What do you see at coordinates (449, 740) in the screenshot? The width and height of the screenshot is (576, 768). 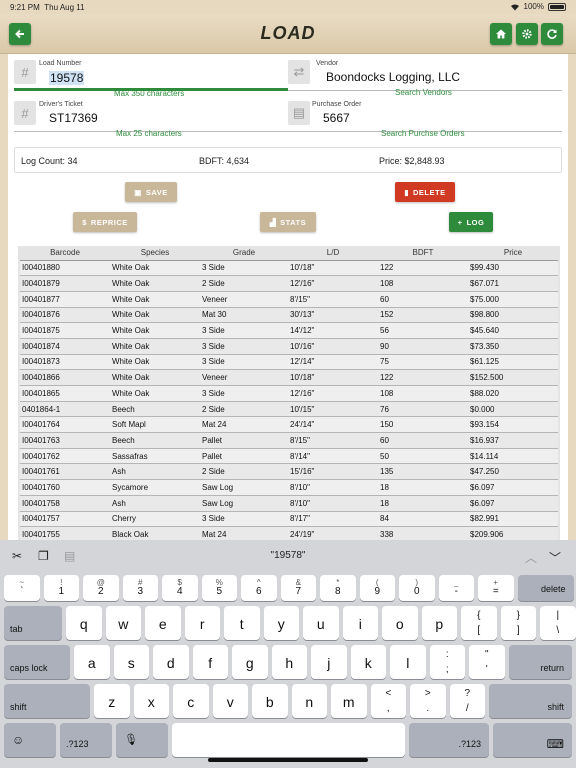 I see `numbers-key-right: .?123` at bounding box center [449, 740].